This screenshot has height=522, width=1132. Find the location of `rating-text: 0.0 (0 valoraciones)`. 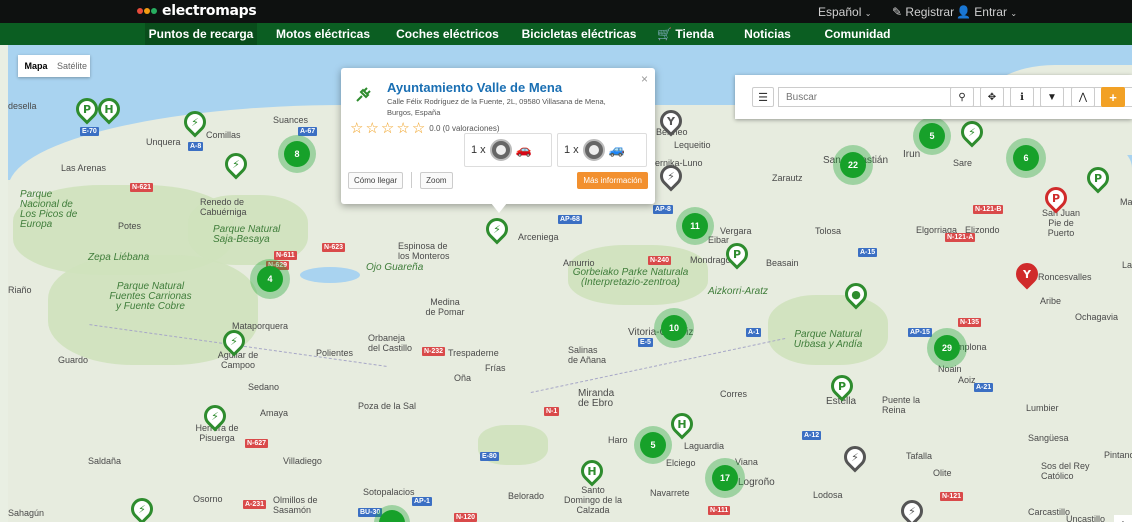

rating-text: 0.0 (0 valoraciones) is located at coordinates (464, 128).